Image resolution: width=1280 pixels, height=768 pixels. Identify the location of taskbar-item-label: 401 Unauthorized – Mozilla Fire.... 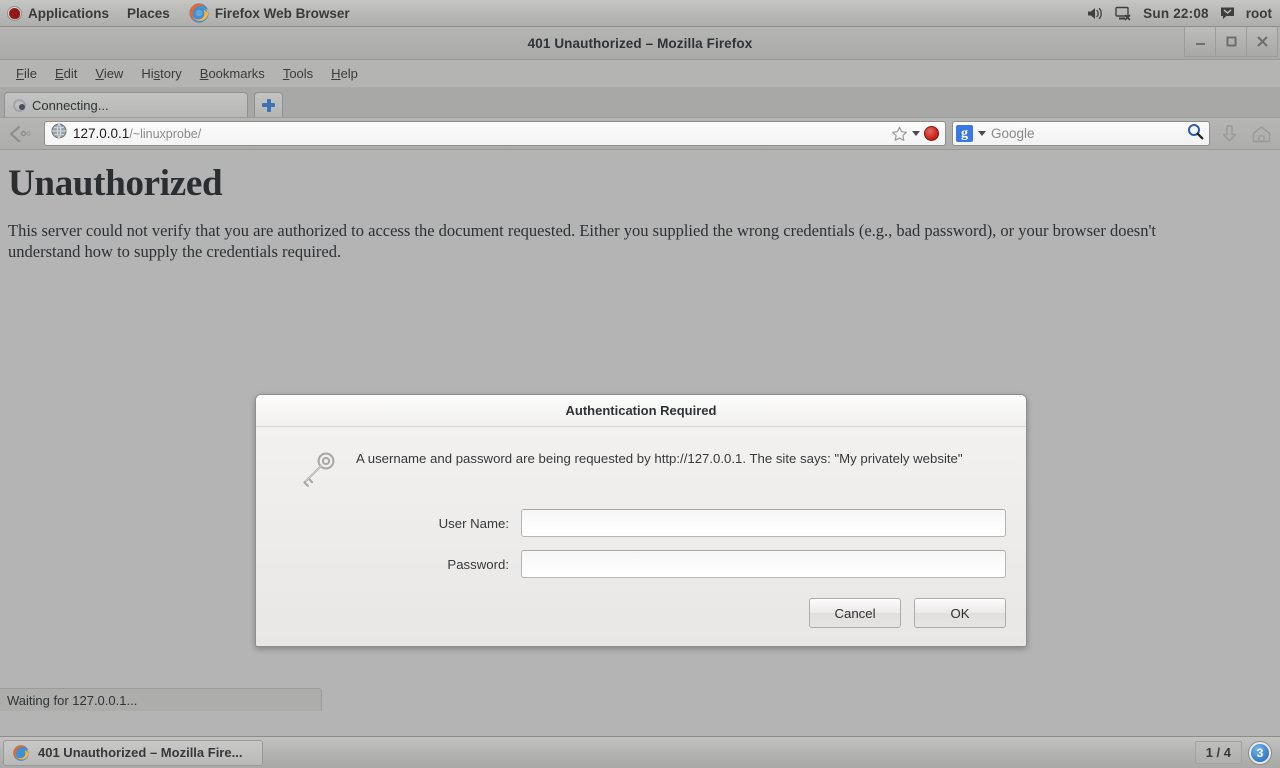
(140, 752).